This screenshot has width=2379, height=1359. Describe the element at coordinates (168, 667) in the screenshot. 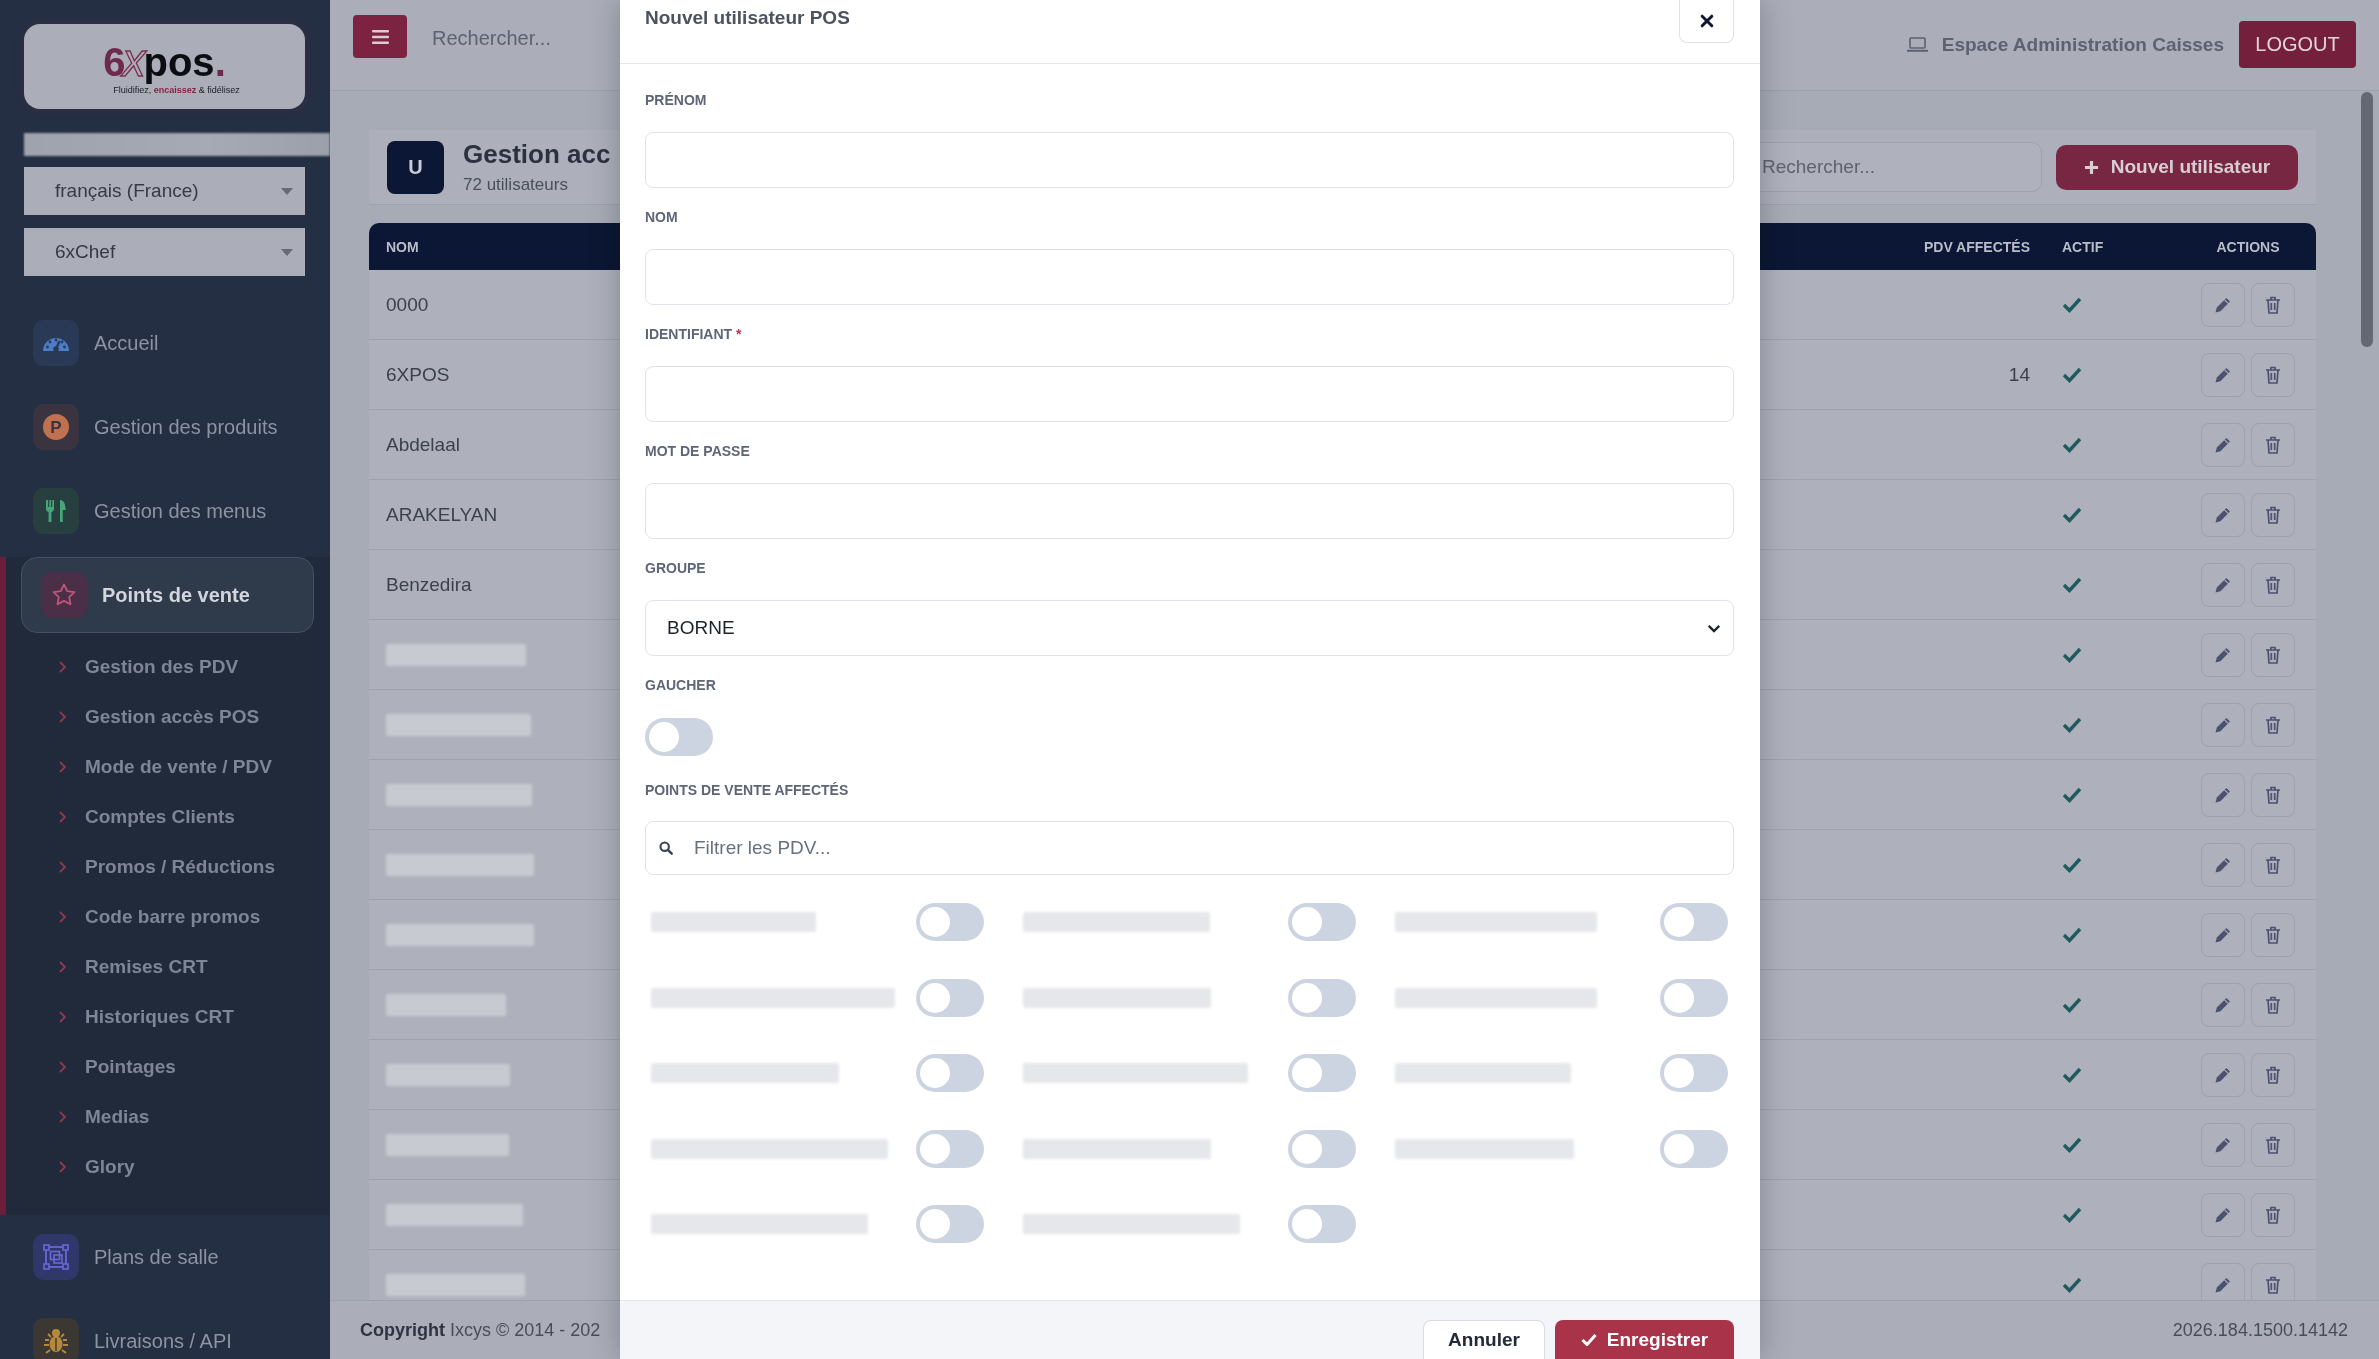

I see `nav-subitem: Gestion des PDV` at that location.